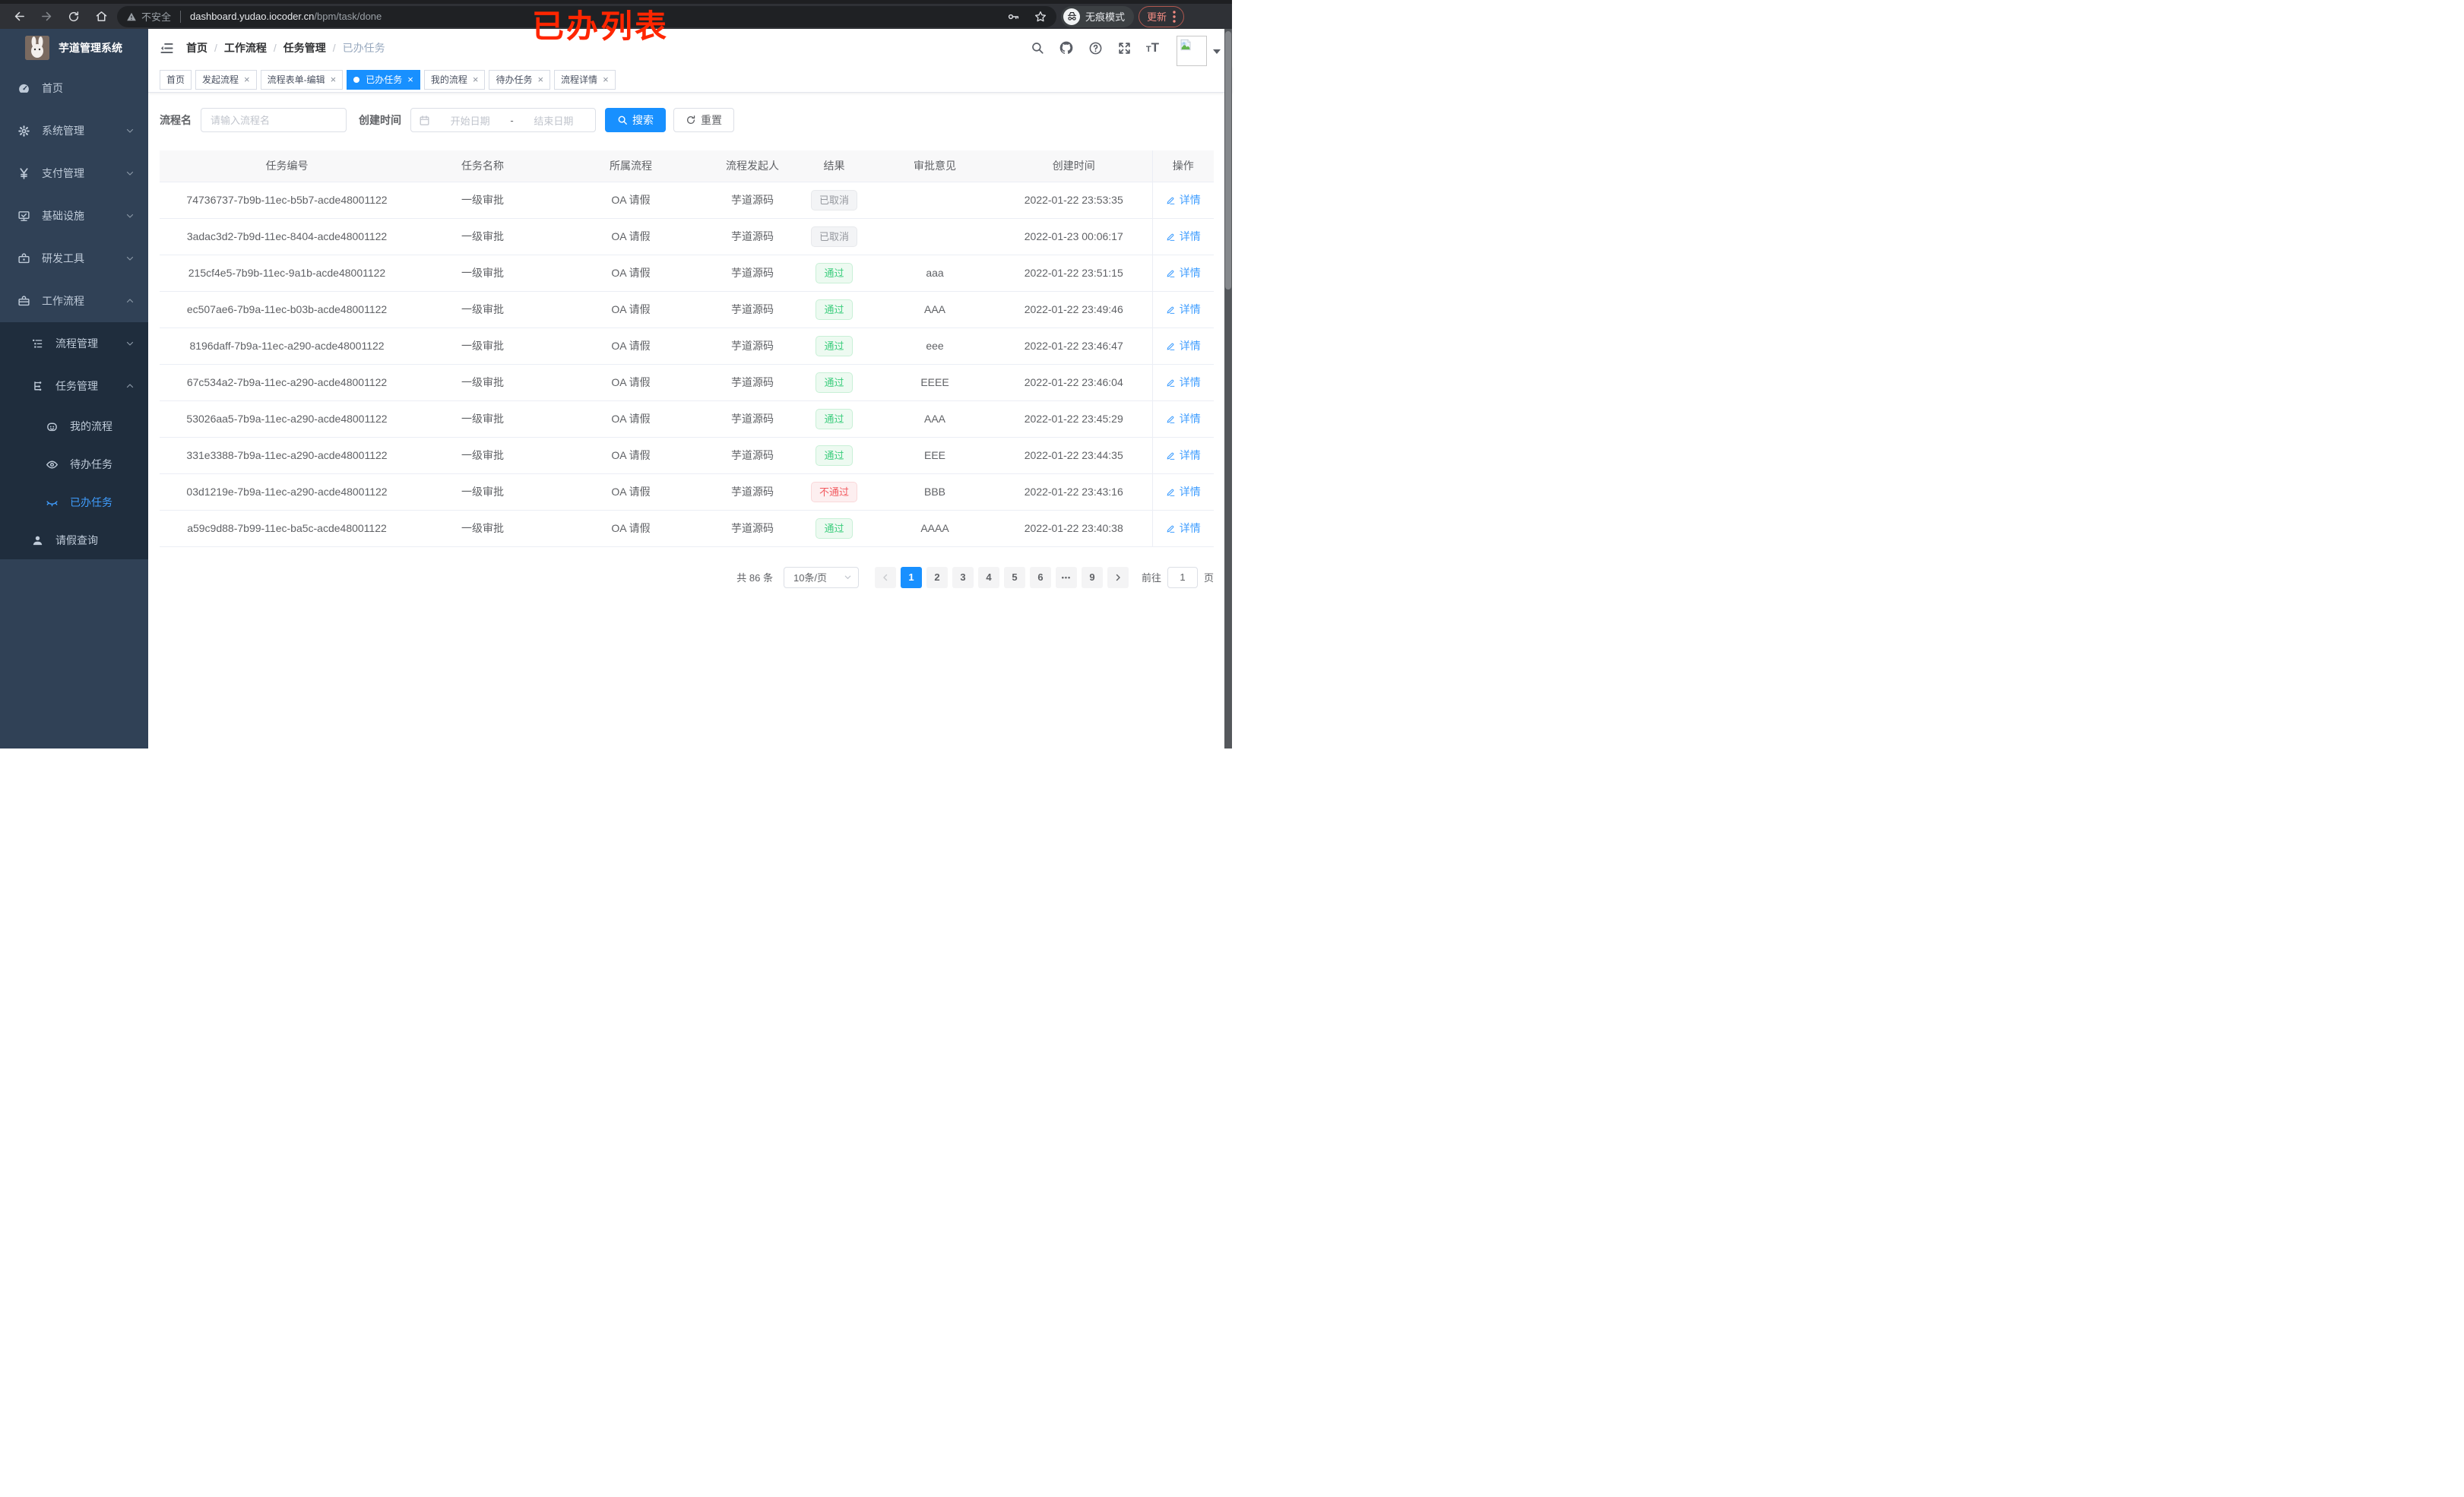 This screenshot has width=2464, height=1497. Describe the element at coordinates (287, 236) in the screenshot. I see `cell-task-id: 3adac3d2-7b9d-11ec-8404-acde48001122` at that location.